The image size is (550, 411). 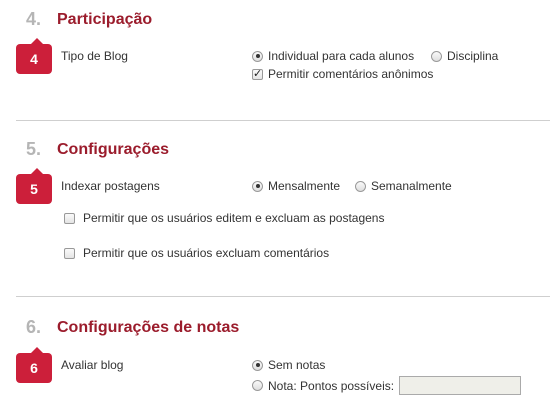 I want to click on radio-sem-notas: Sem notas, so click(x=288, y=365).